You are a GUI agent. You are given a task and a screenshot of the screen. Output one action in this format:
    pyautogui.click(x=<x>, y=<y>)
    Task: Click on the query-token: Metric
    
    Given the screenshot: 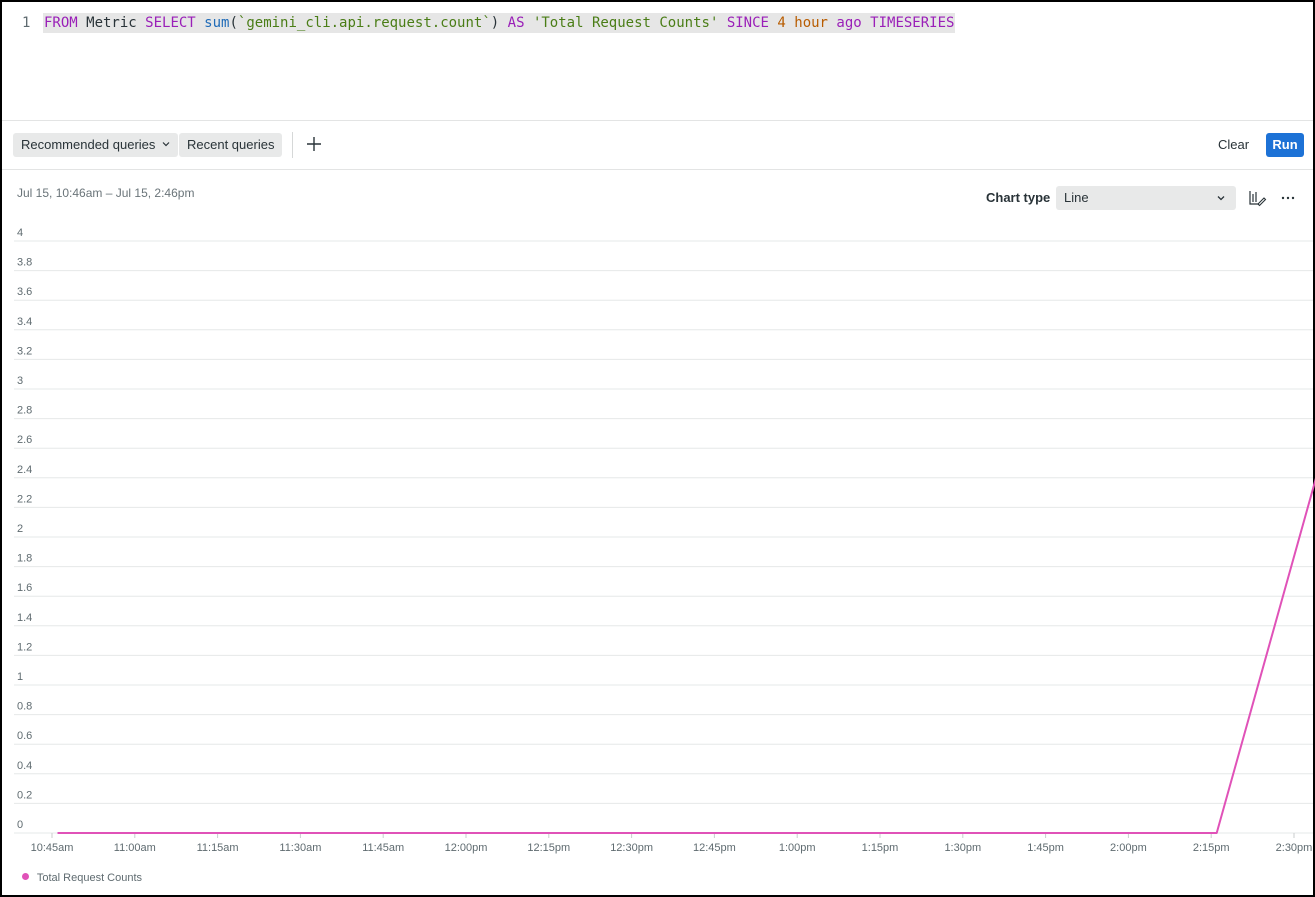 What is the action you would take?
    pyautogui.click(x=111, y=23)
    